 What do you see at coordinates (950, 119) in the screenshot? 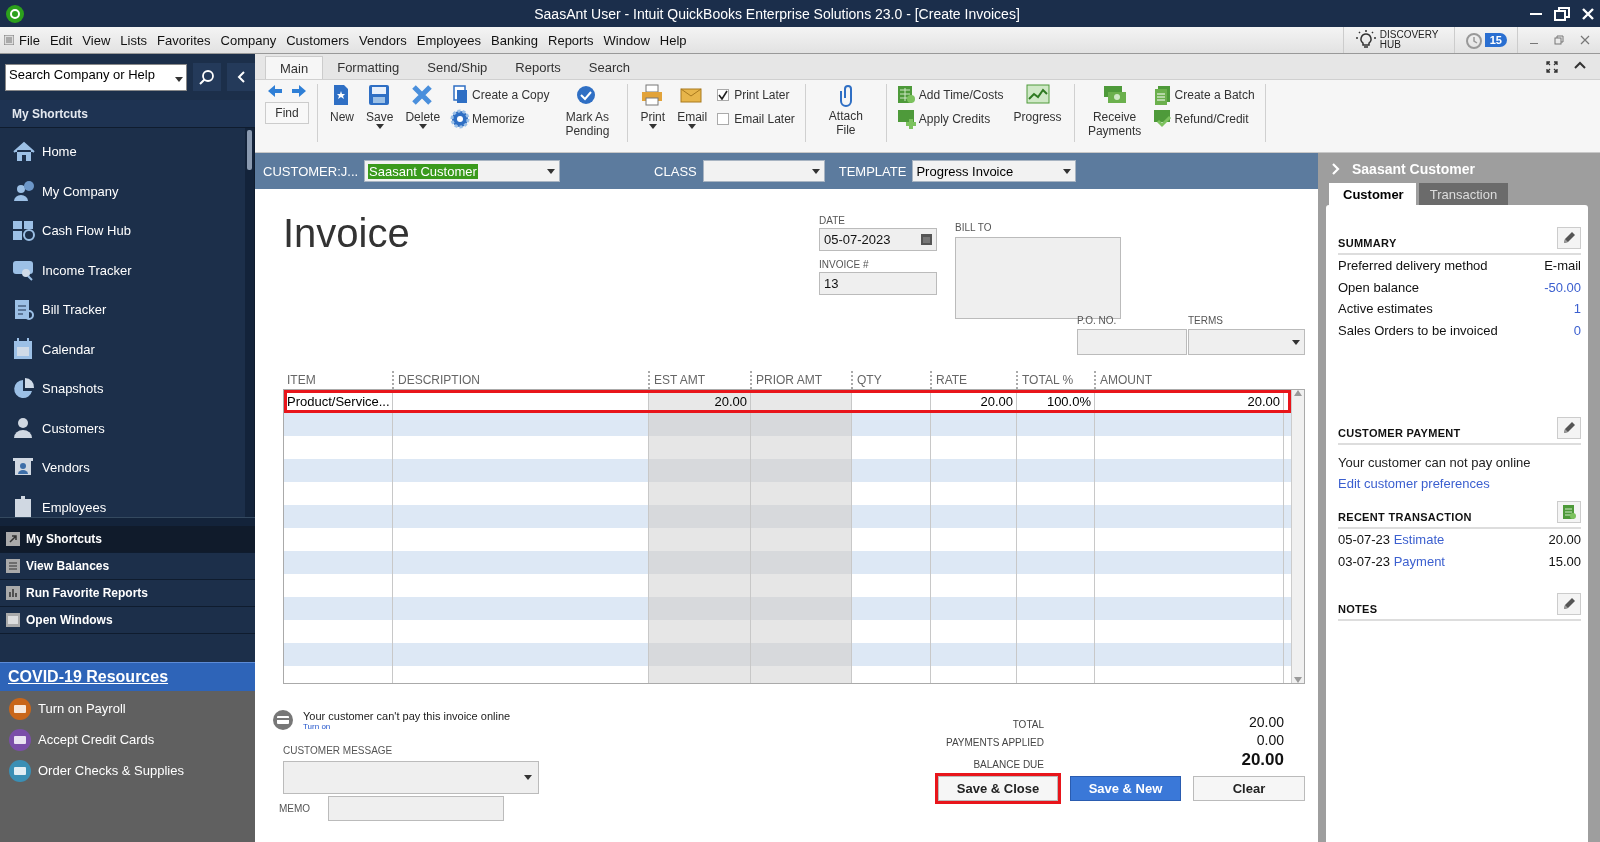
I see `toolbar-button: Apply Credits` at bounding box center [950, 119].